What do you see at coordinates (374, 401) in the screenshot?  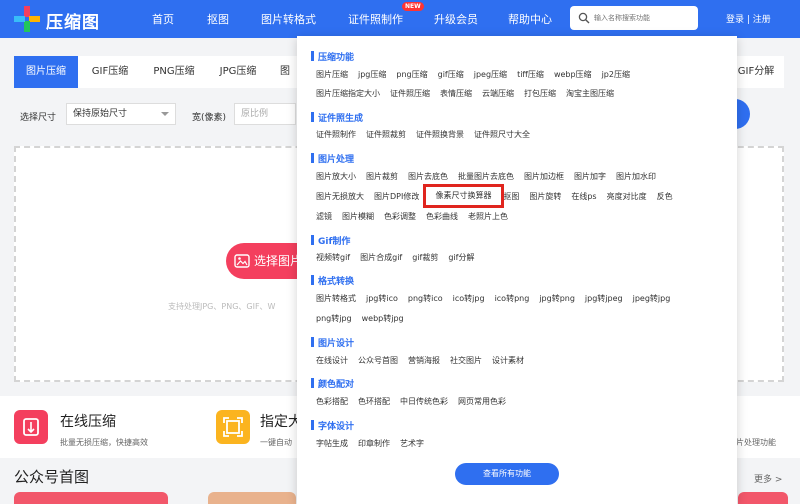 I see `menu-item: 色环搭配` at bounding box center [374, 401].